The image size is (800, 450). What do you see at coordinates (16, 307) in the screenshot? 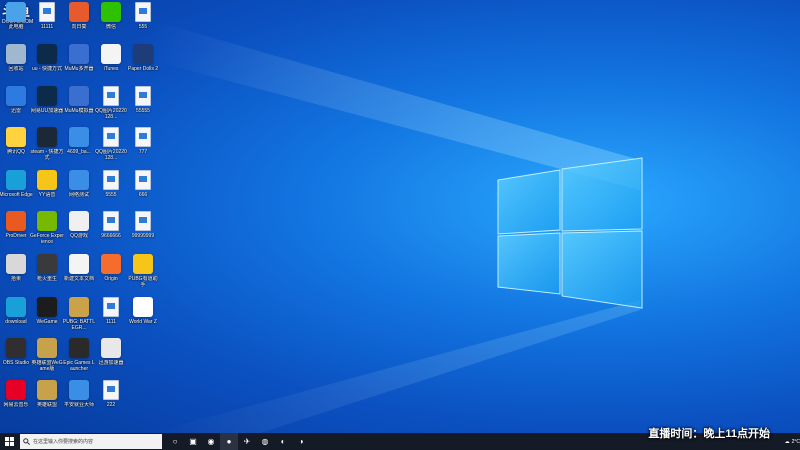
I see `edge-icon` at bounding box center [16, 307].